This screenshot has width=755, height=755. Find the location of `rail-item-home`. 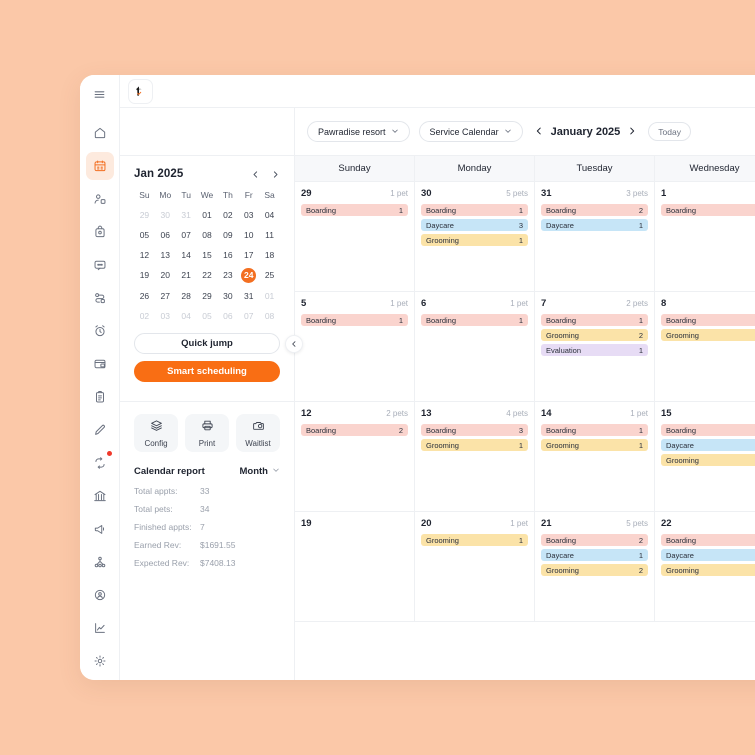

rail-item-home is located at coordinates (100, 133).